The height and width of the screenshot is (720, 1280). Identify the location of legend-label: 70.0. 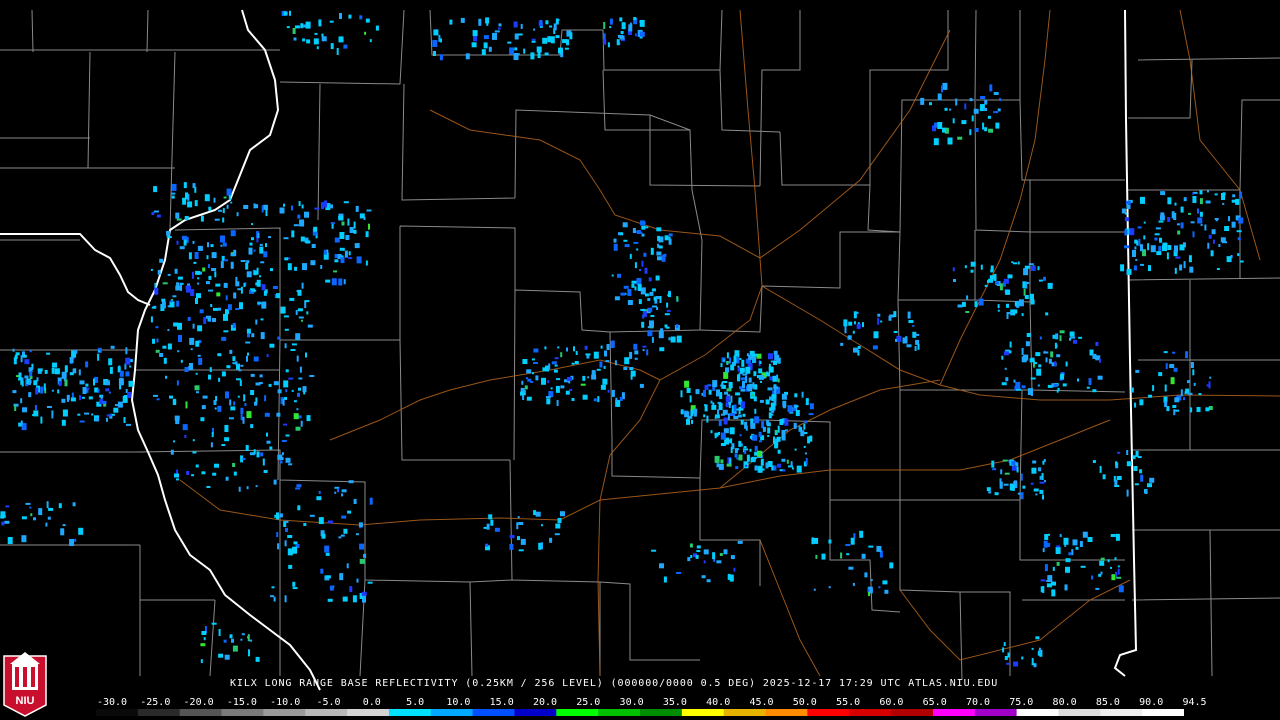
(978, 702).